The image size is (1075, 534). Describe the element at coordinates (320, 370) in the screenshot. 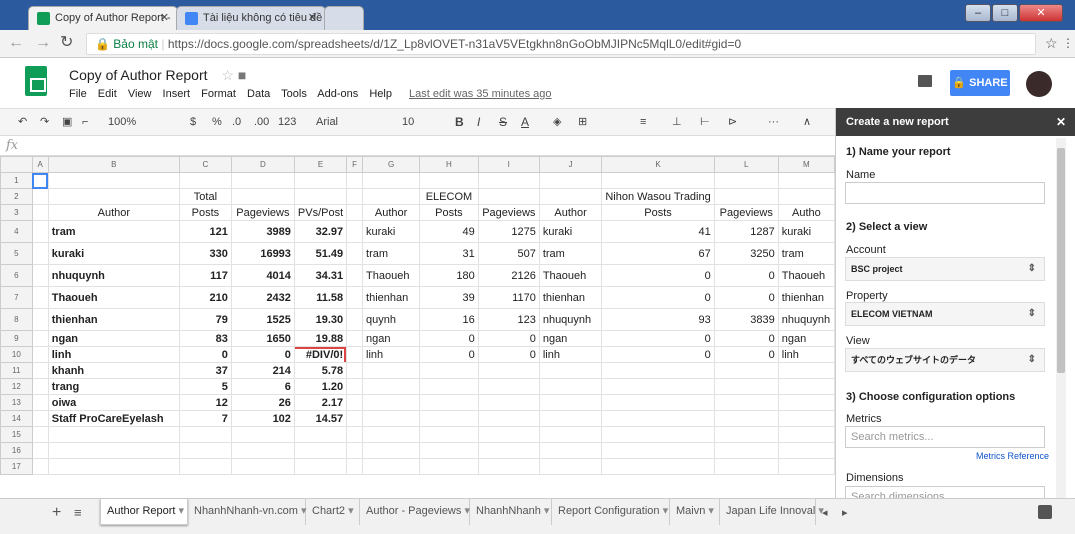

I see `cell: 5.78` at that location.